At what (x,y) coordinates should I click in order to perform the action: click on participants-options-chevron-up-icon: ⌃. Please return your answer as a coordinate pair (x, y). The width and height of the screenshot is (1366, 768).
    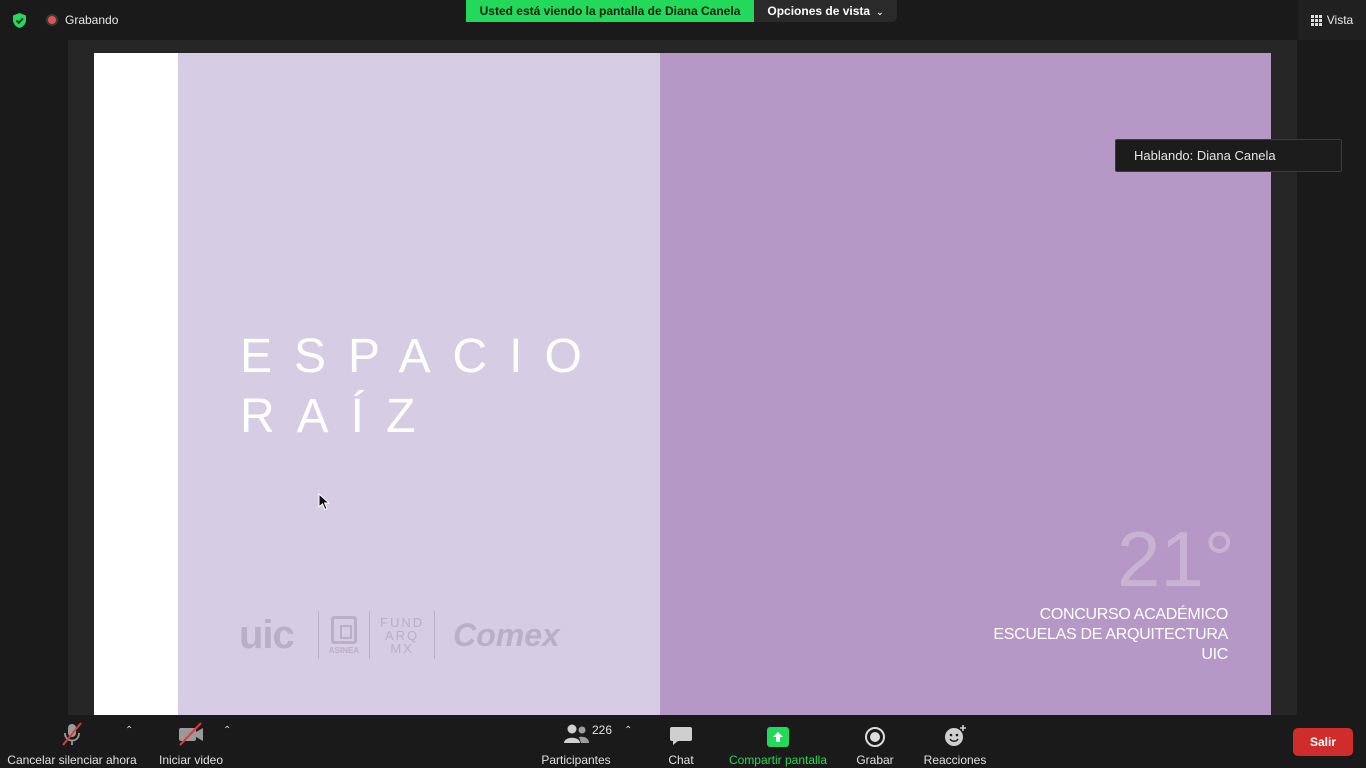
    Looking at the image, I should click on (628, 730).